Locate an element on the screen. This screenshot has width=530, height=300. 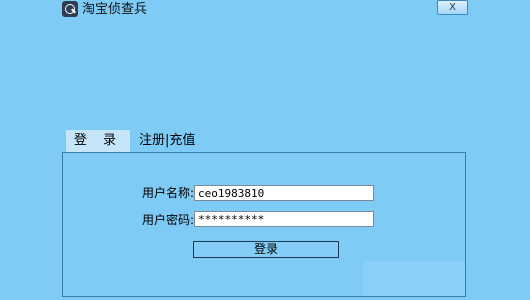
panel-shade is located at coordinates (414, 278).